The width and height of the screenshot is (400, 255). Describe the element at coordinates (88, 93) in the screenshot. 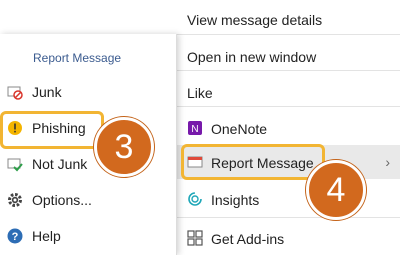

I see `submenu-item-junk: Junk` at that location.